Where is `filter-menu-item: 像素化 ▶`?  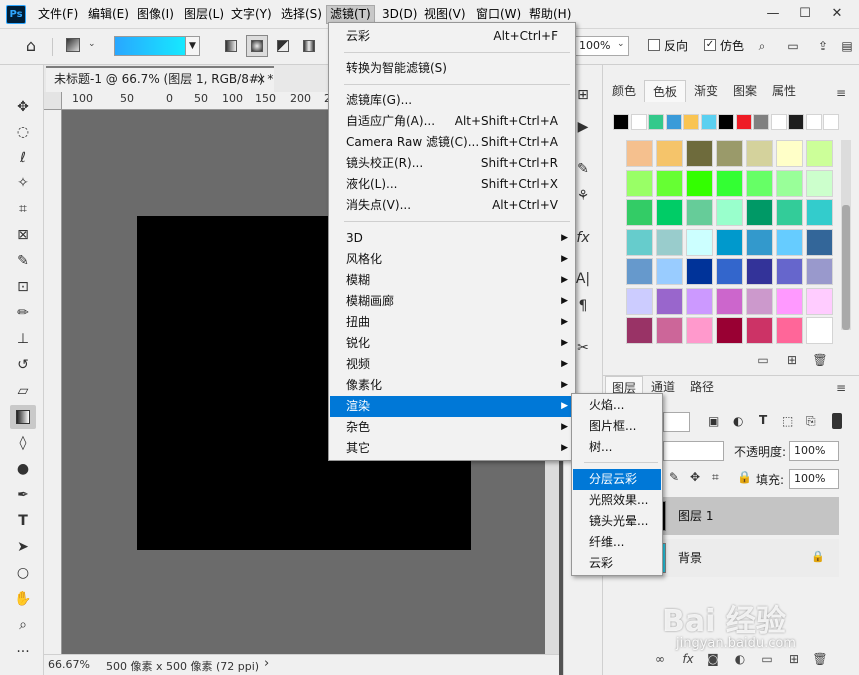
filter-menu-item: 像素化 ▶ is located at coordinates (452, 385).